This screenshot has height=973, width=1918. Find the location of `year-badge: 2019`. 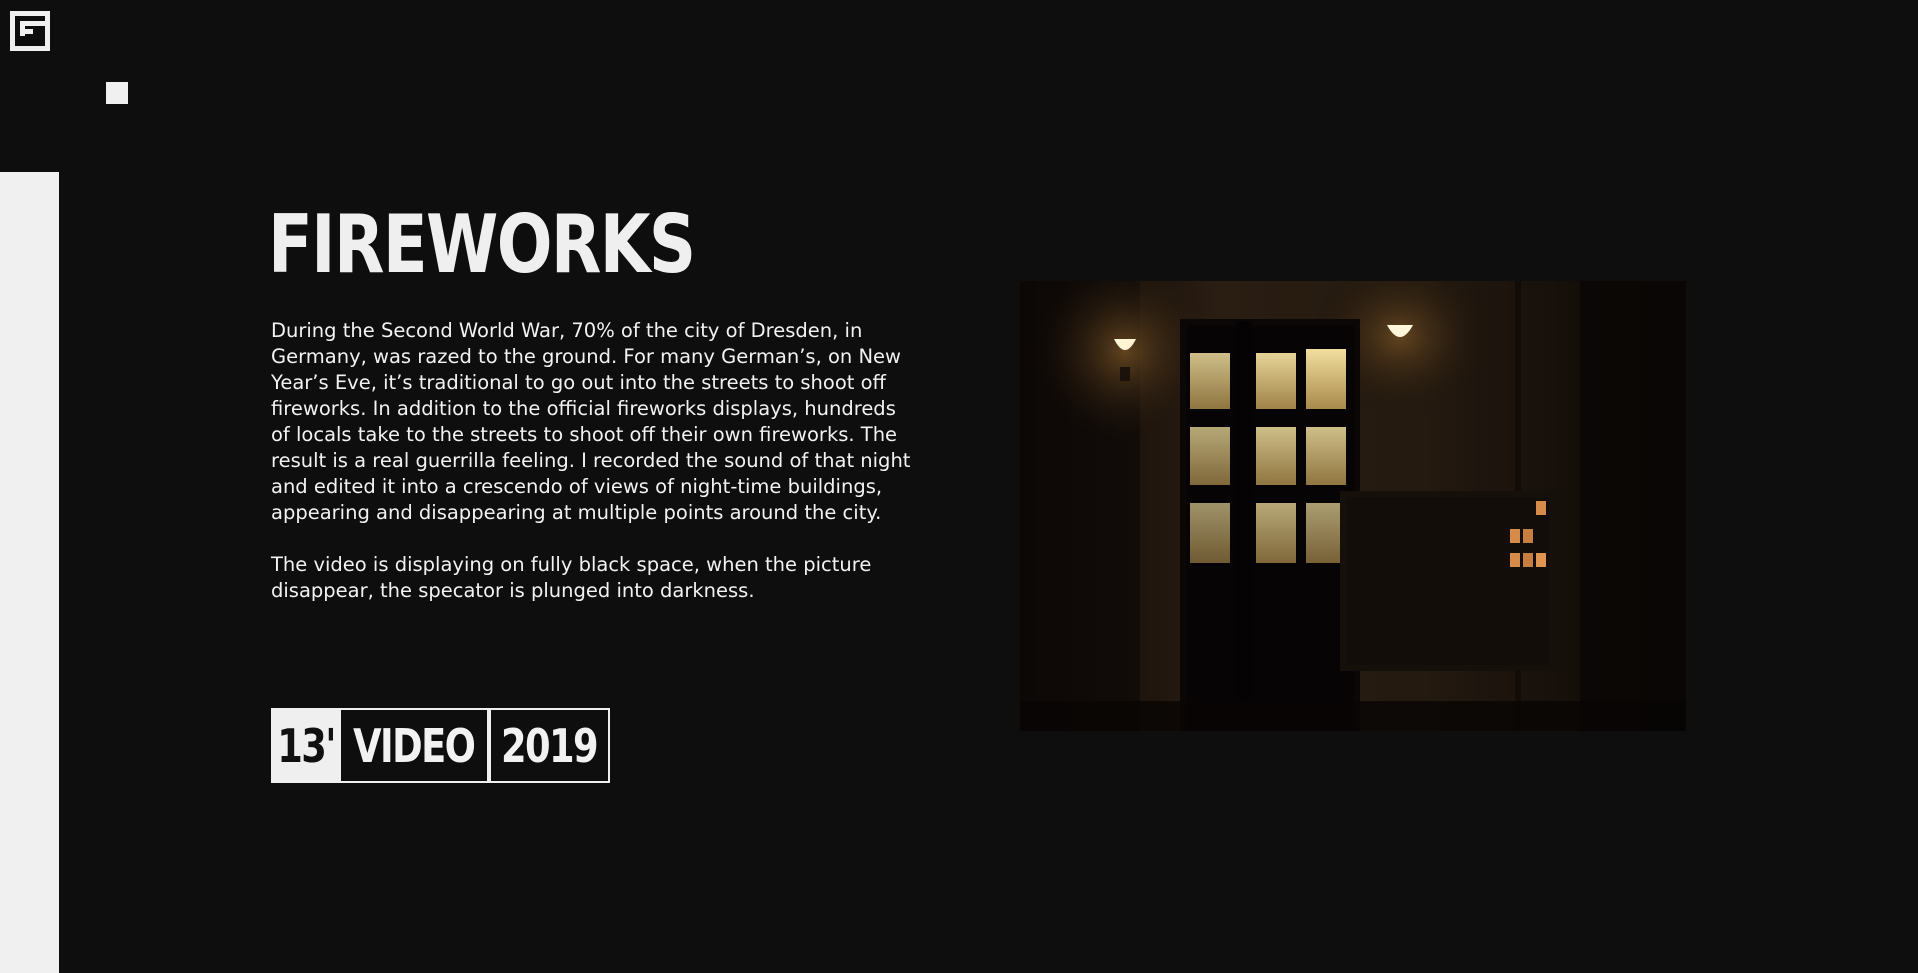

year-badge: 2019 is located at coordinates (549, 745).